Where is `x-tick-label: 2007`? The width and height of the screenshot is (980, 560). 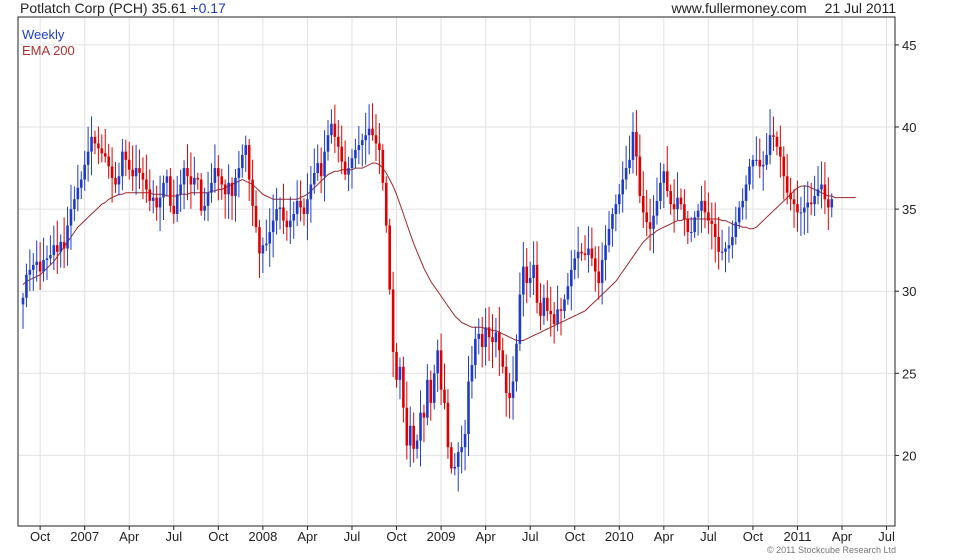
x-tick-label: 2007 is located at coordinates (84, 536).